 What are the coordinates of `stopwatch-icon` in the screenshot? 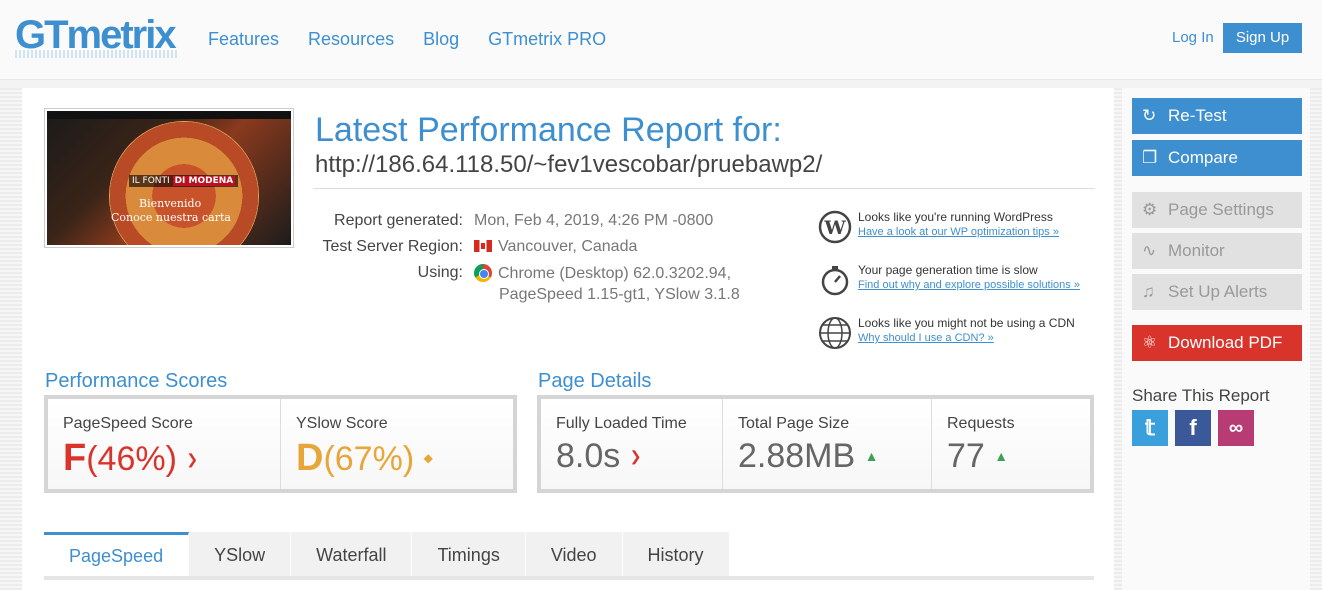 It's located at (835, 281).